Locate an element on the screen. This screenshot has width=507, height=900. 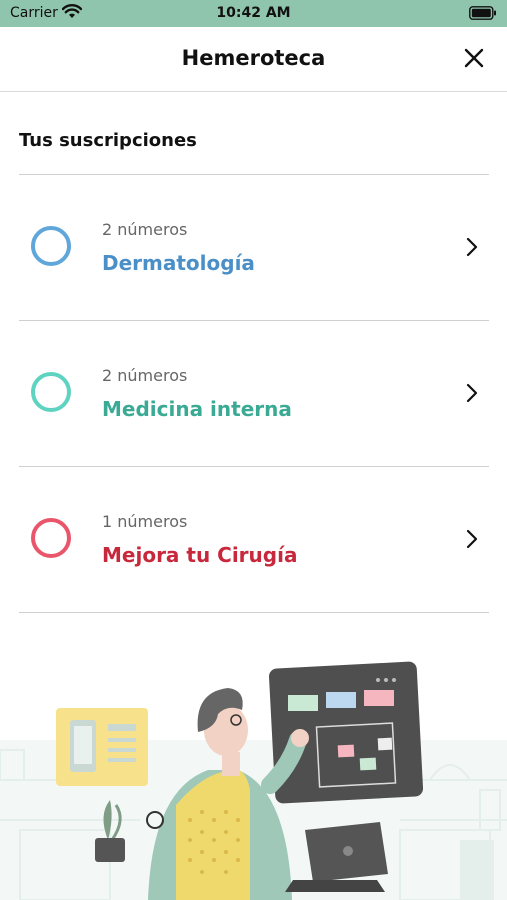
navigation-bar: Hemeroteca is located at coordinates (253, 59).